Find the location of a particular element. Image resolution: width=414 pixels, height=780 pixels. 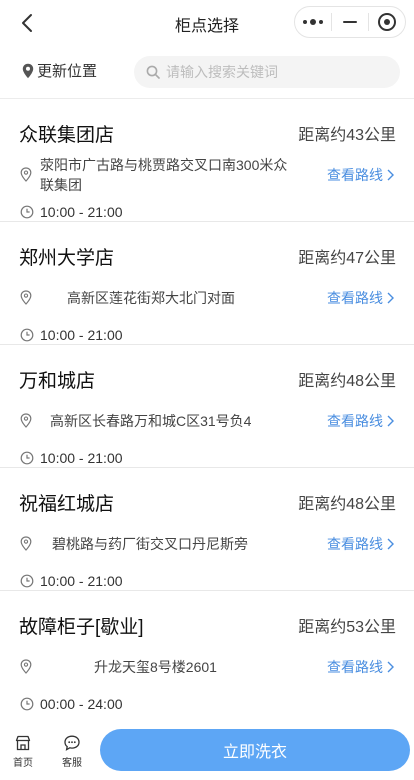

search-input is located at coordinates (276, 72).